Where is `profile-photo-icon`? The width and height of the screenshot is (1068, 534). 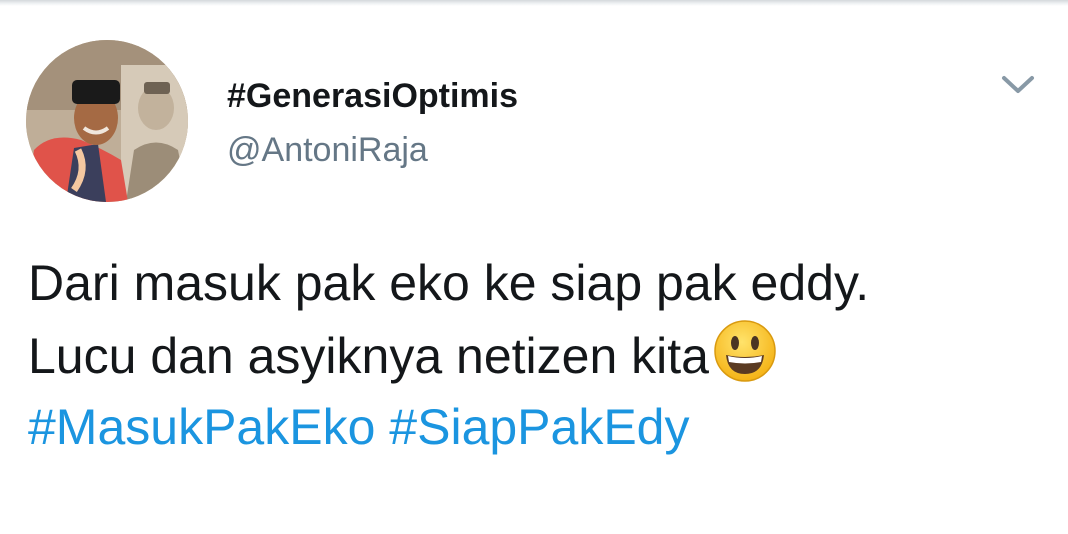 profile-photo-icon is located at coordinates (107, 121).